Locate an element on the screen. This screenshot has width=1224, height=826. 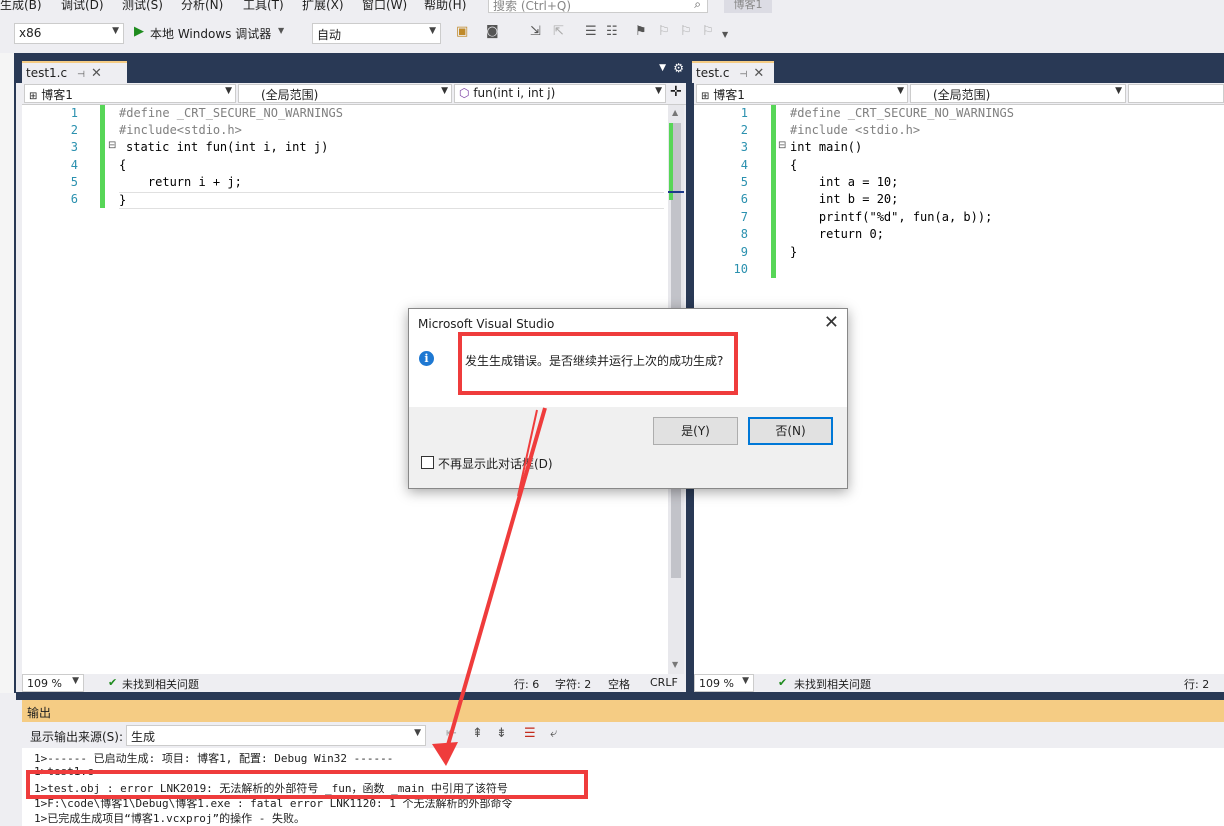
arrow-head is located at coordinates (445, 754).